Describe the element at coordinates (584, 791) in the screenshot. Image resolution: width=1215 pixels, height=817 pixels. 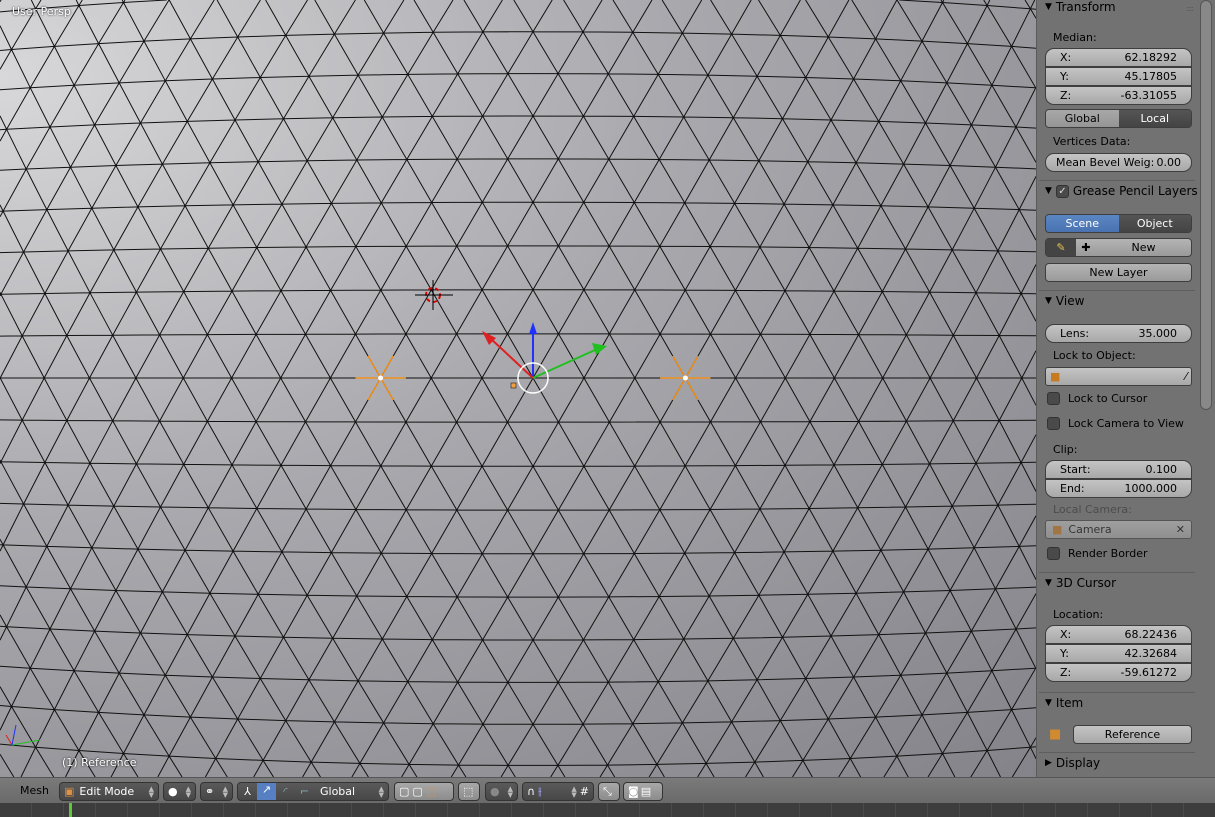
I see `snap-target-icon: #` at that location.